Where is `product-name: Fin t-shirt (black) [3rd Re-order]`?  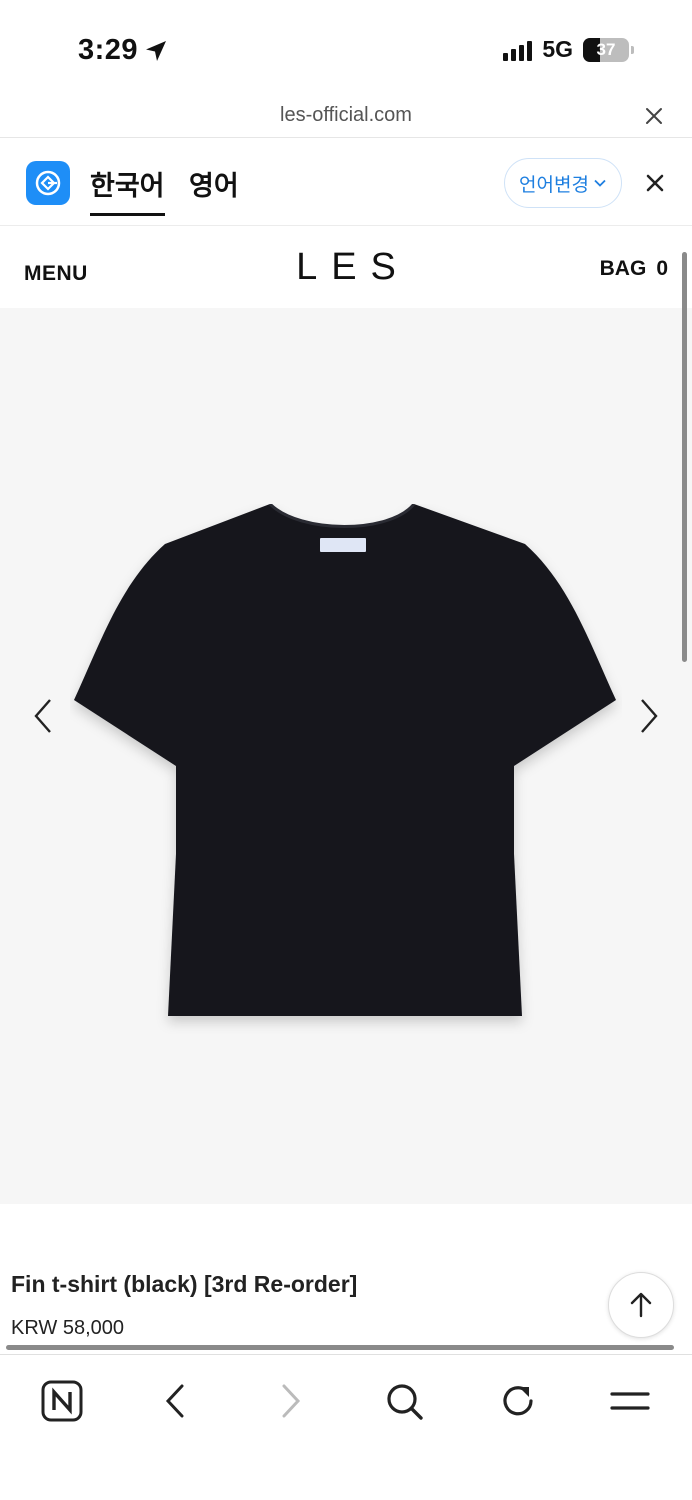
product-name: Fin t-shirt (black) [3rd Re-order] is located at coordinates (184, 1284).